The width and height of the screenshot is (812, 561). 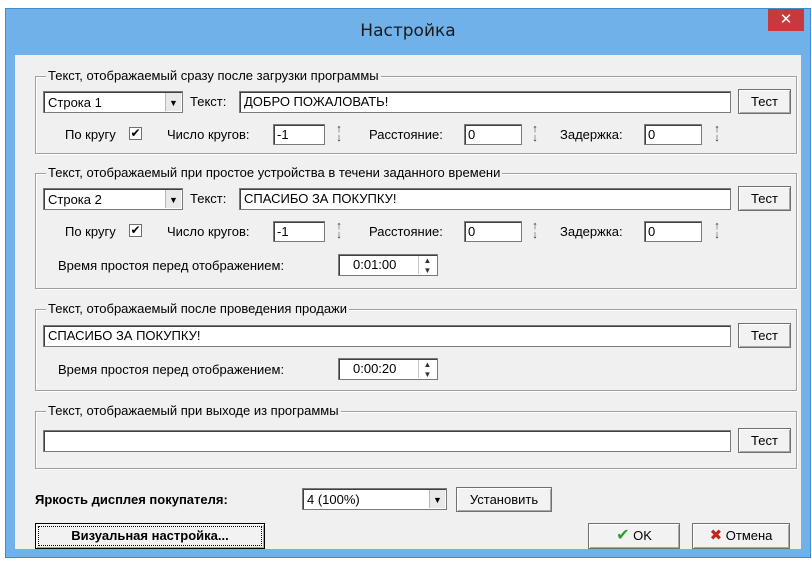 What do you see at coordinates (642, 535) in the screenshot?
I see `ok-label: OK` at bounding box center [642, 535].